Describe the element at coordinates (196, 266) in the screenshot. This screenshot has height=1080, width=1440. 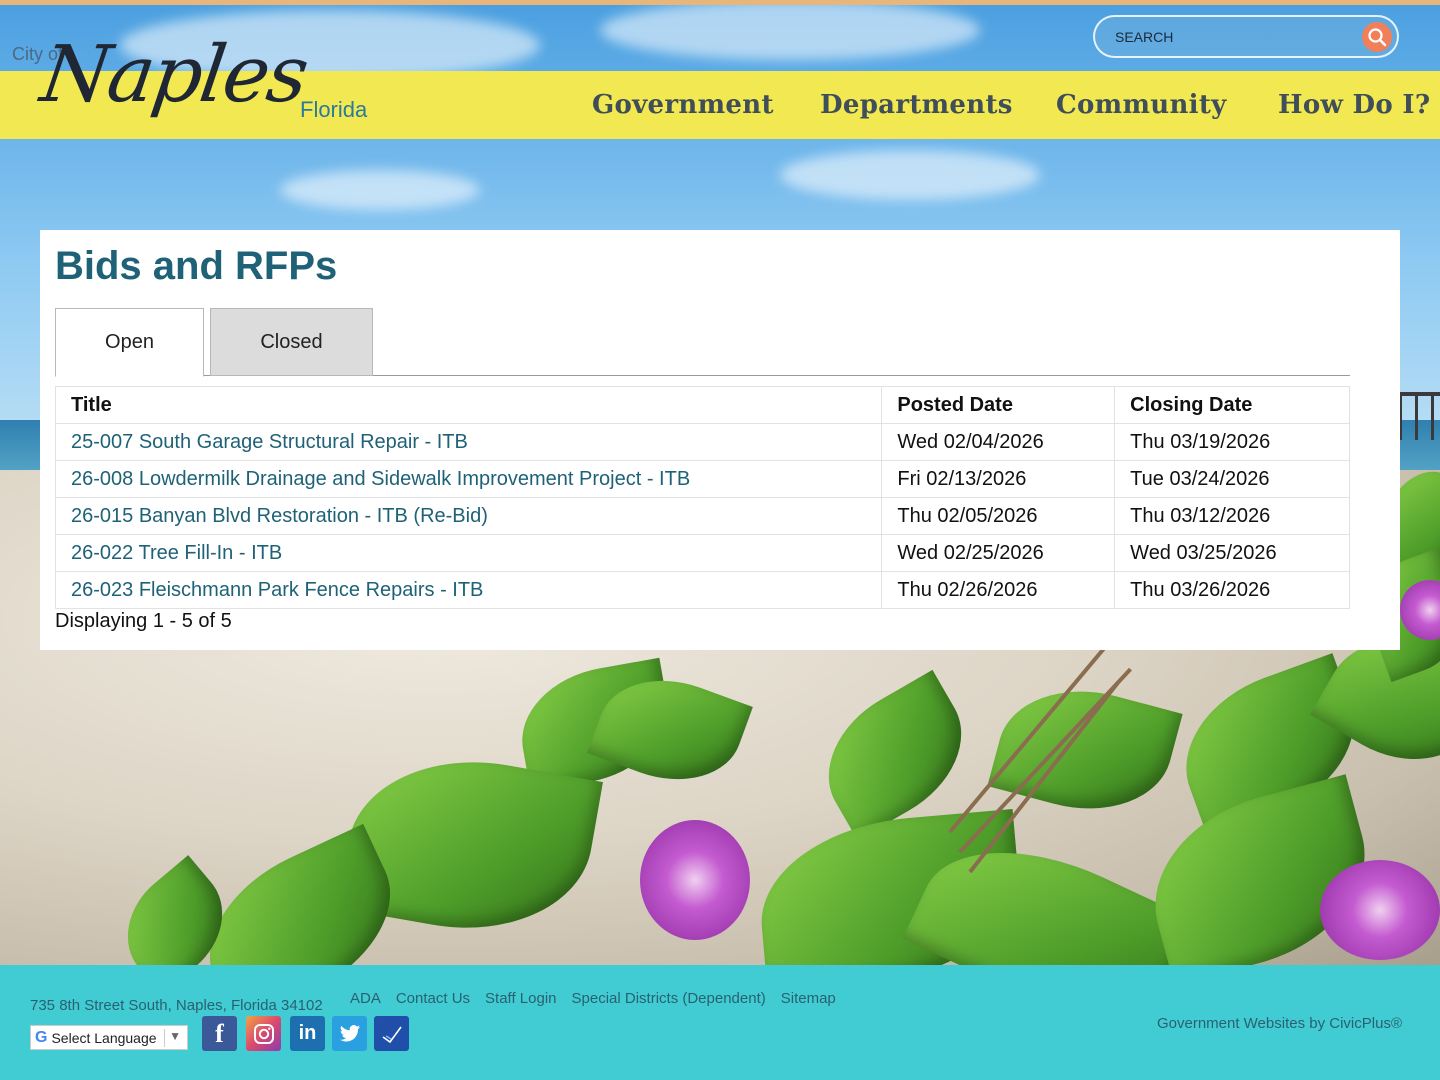
I see `page-title: Bids and RFPs` at that location.